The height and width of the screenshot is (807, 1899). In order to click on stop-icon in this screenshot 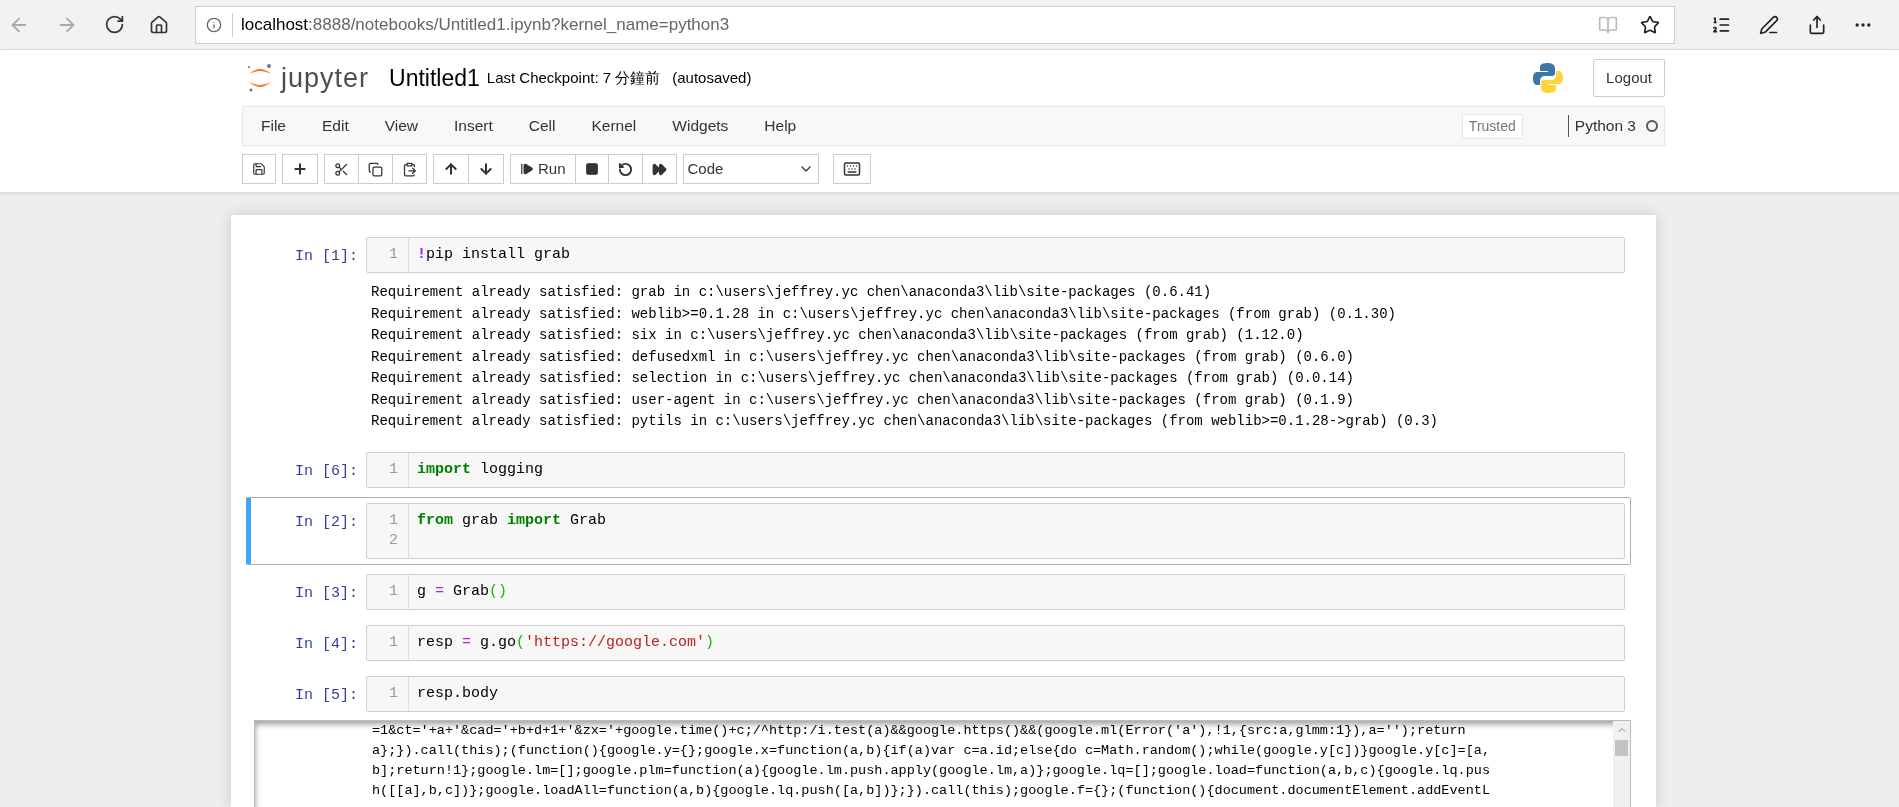, I will do `click(591, 169)`.